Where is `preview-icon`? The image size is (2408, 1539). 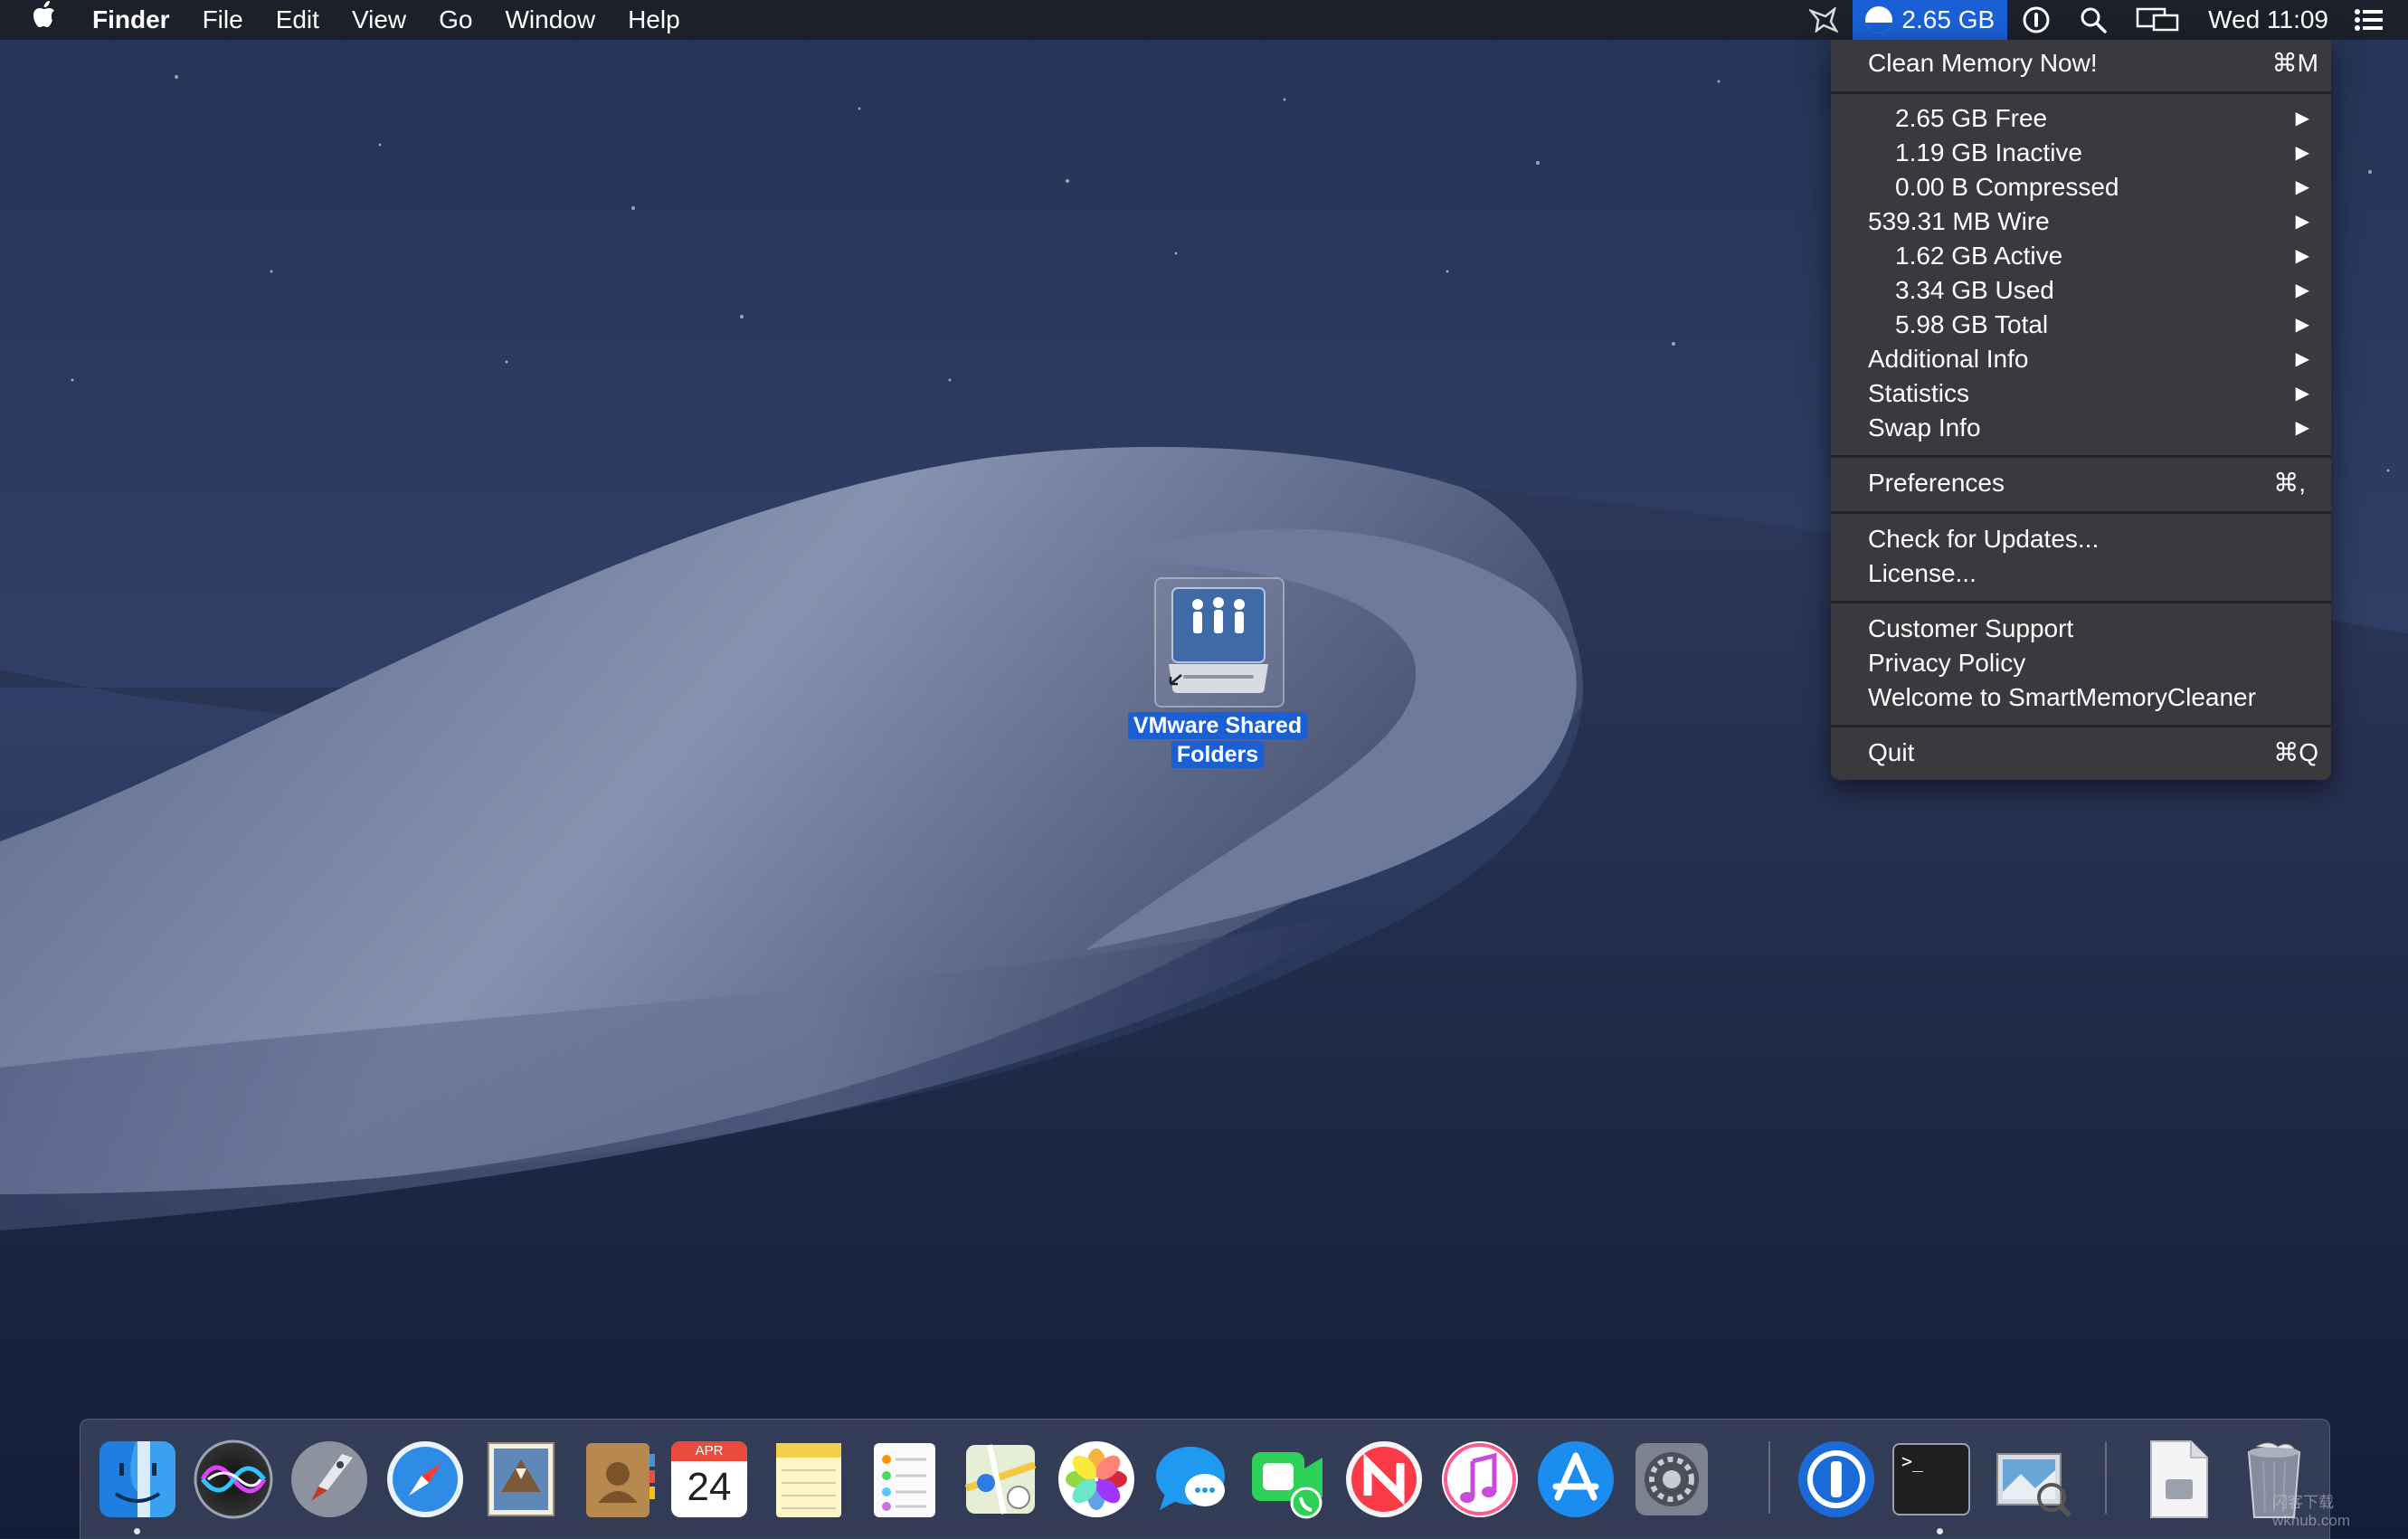 preview-icon is located at coordinates (2033, 1480).